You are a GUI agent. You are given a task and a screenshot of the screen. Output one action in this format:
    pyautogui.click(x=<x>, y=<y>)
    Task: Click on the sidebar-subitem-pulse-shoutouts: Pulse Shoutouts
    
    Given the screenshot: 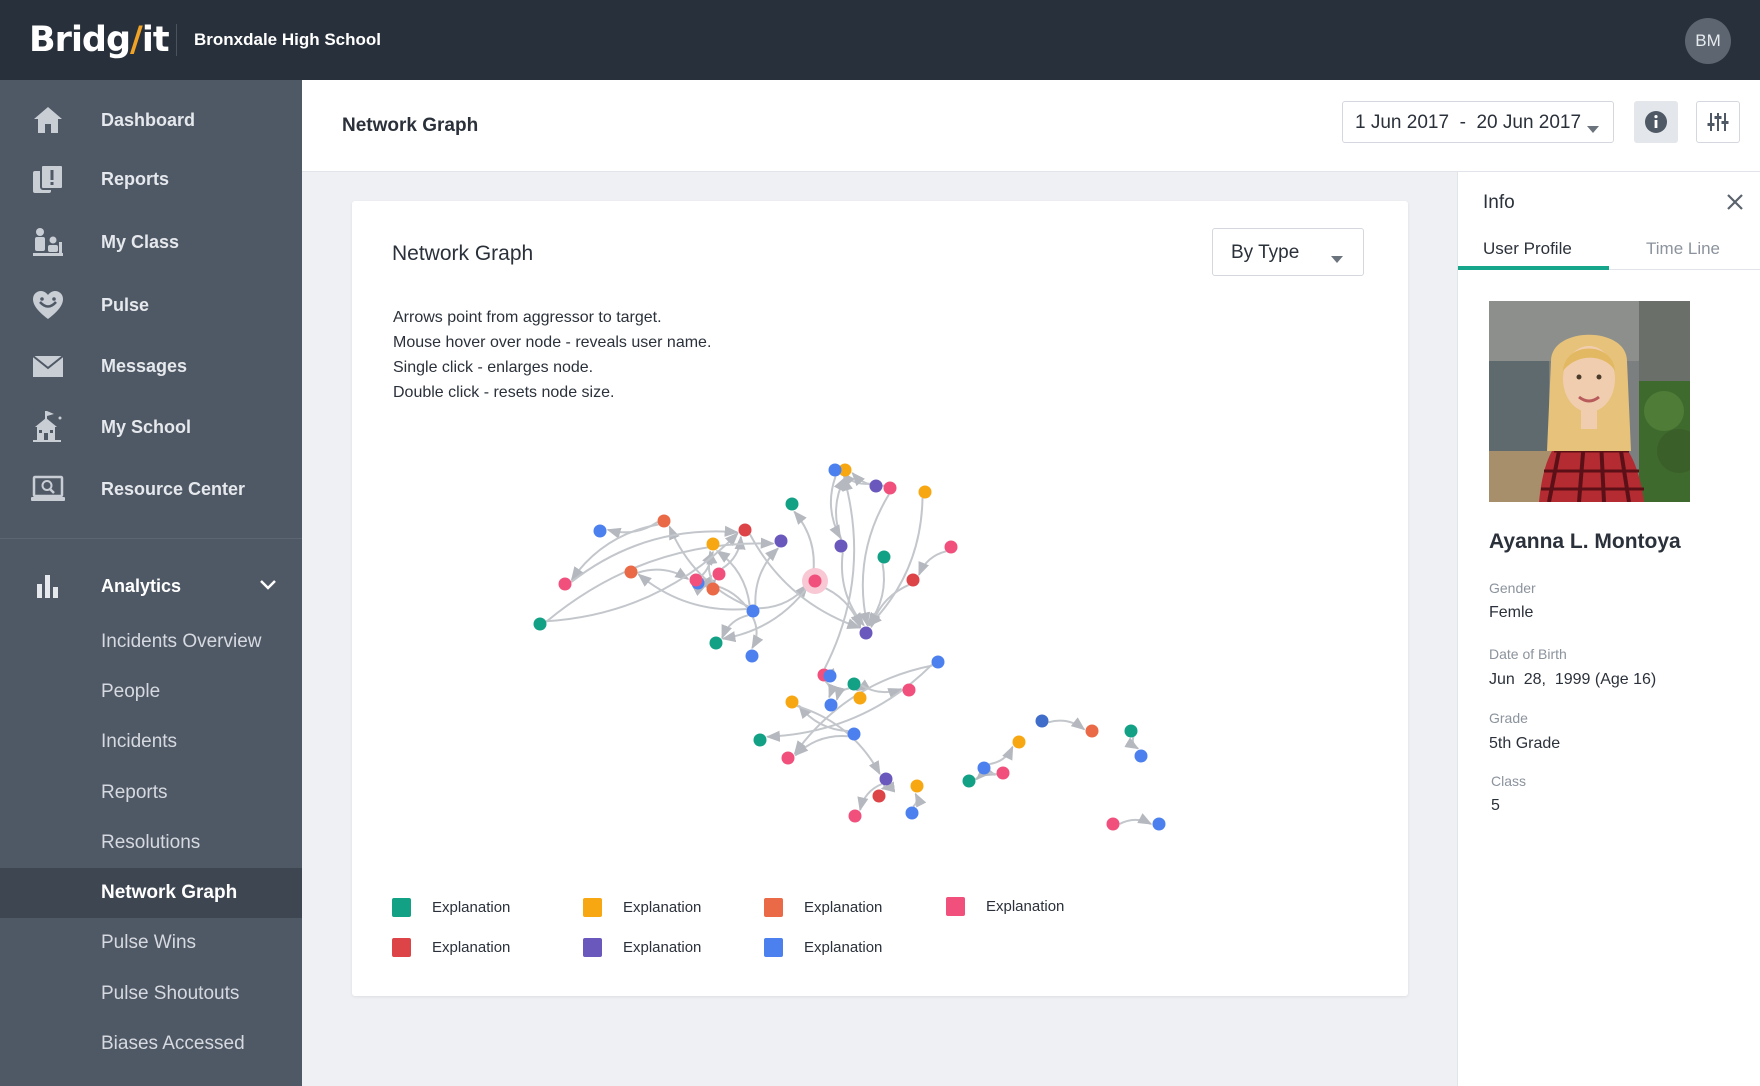 What is the action you would take?
    pyautogui.click(x=151, y=994)
    